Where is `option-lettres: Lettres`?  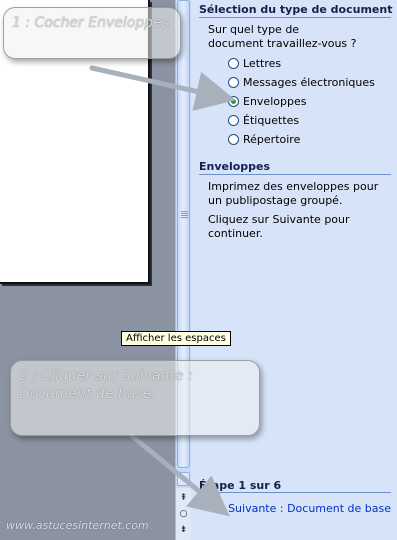
option-lettres: Lettres is located at coordinates (254, 63).